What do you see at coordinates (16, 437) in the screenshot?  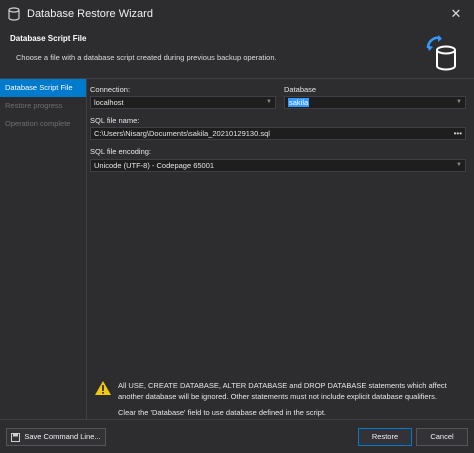 I see `save-icon` at bounding box center [16, 437].